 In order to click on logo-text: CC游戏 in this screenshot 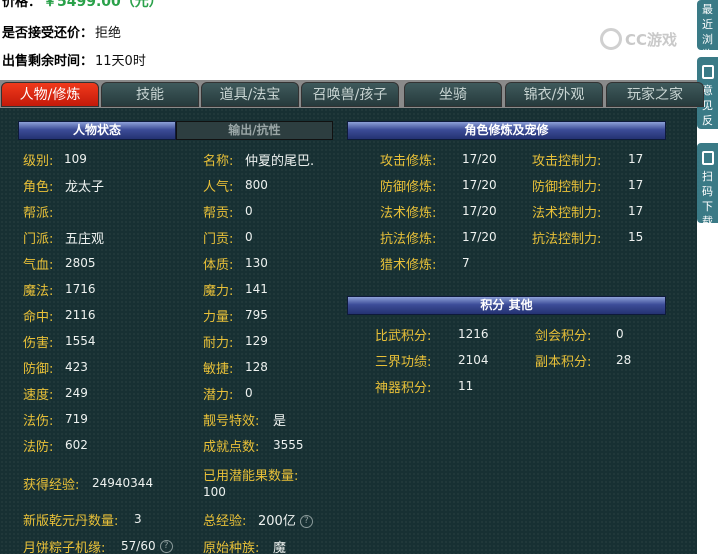, I will do `click(651, 39)`.